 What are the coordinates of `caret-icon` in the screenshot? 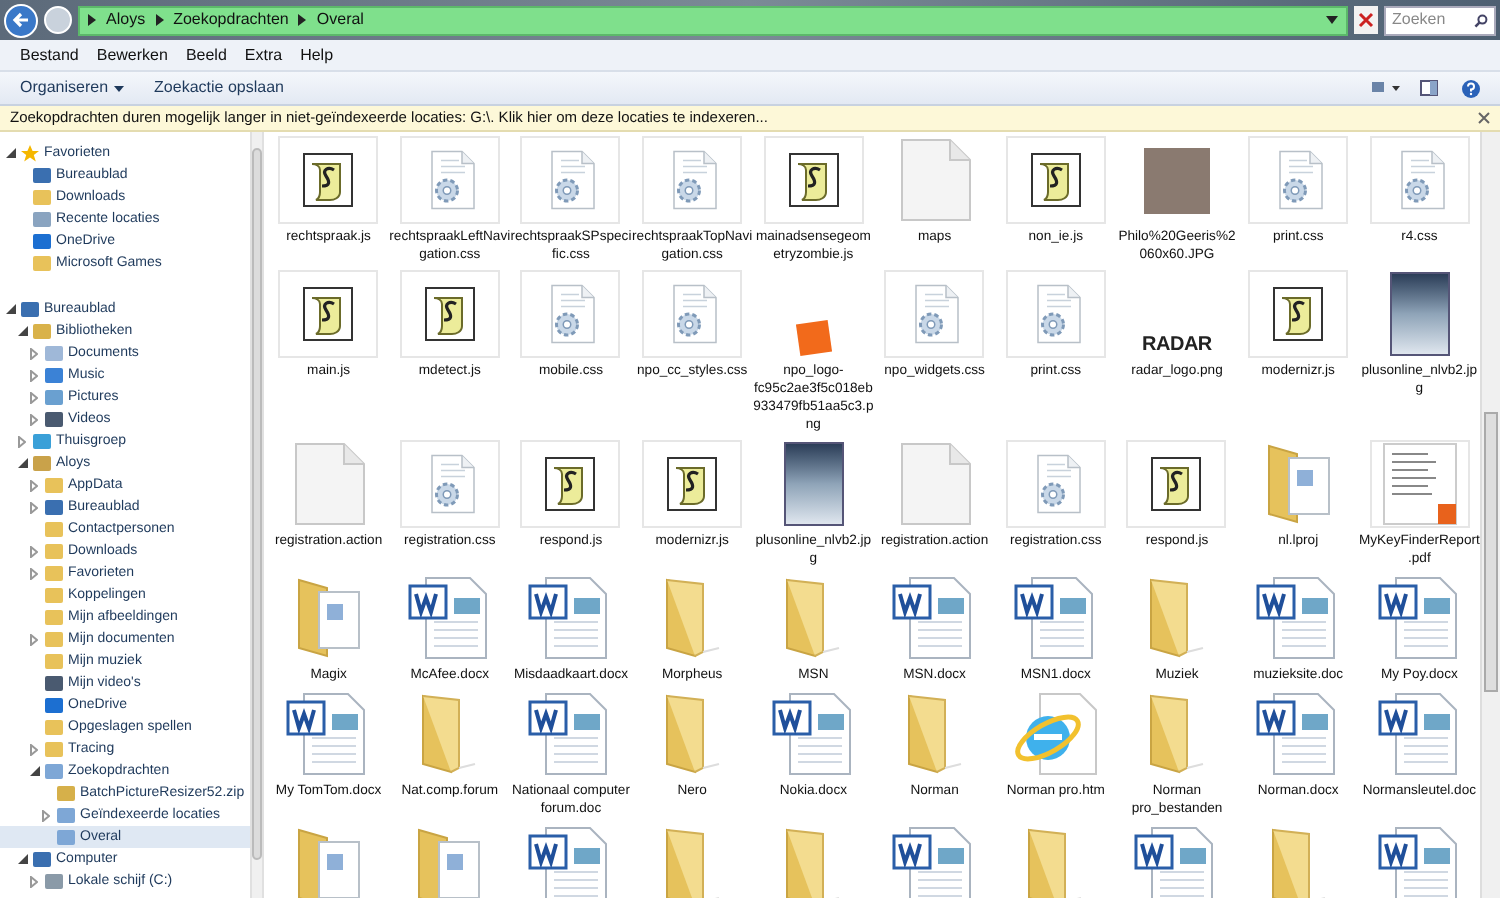 It's located at (119, 88).